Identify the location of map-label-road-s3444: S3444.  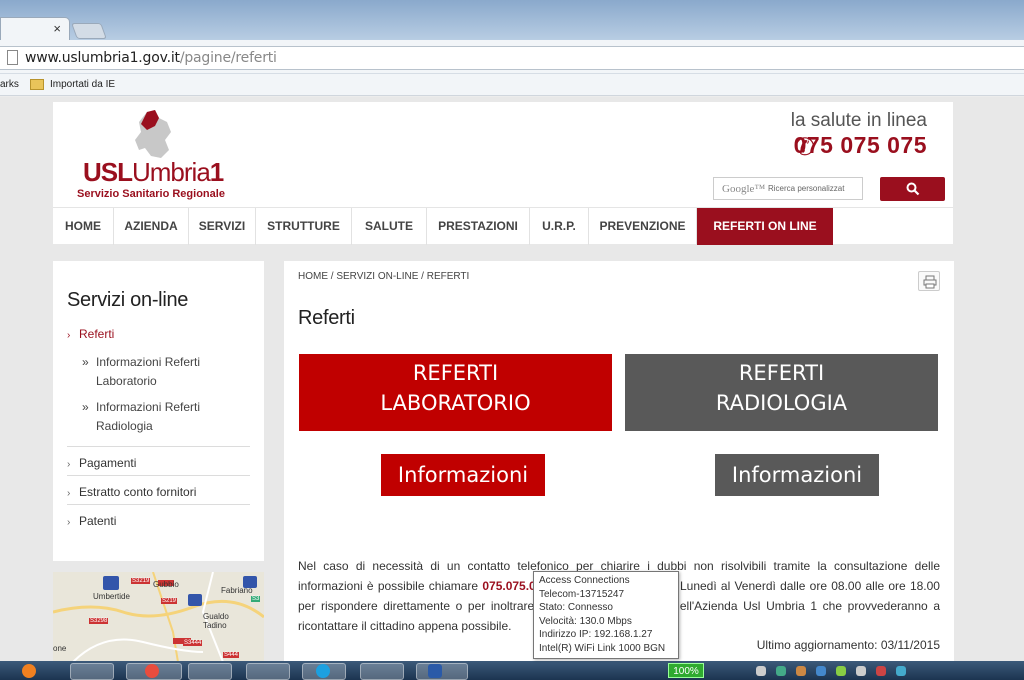
(193, 643).